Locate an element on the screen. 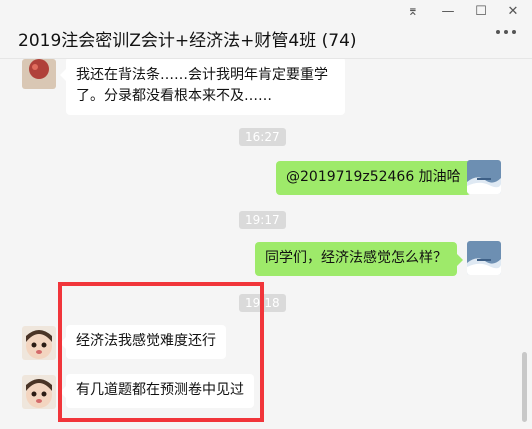  timestamp: 19:17 is located at coordinates (262, 220).